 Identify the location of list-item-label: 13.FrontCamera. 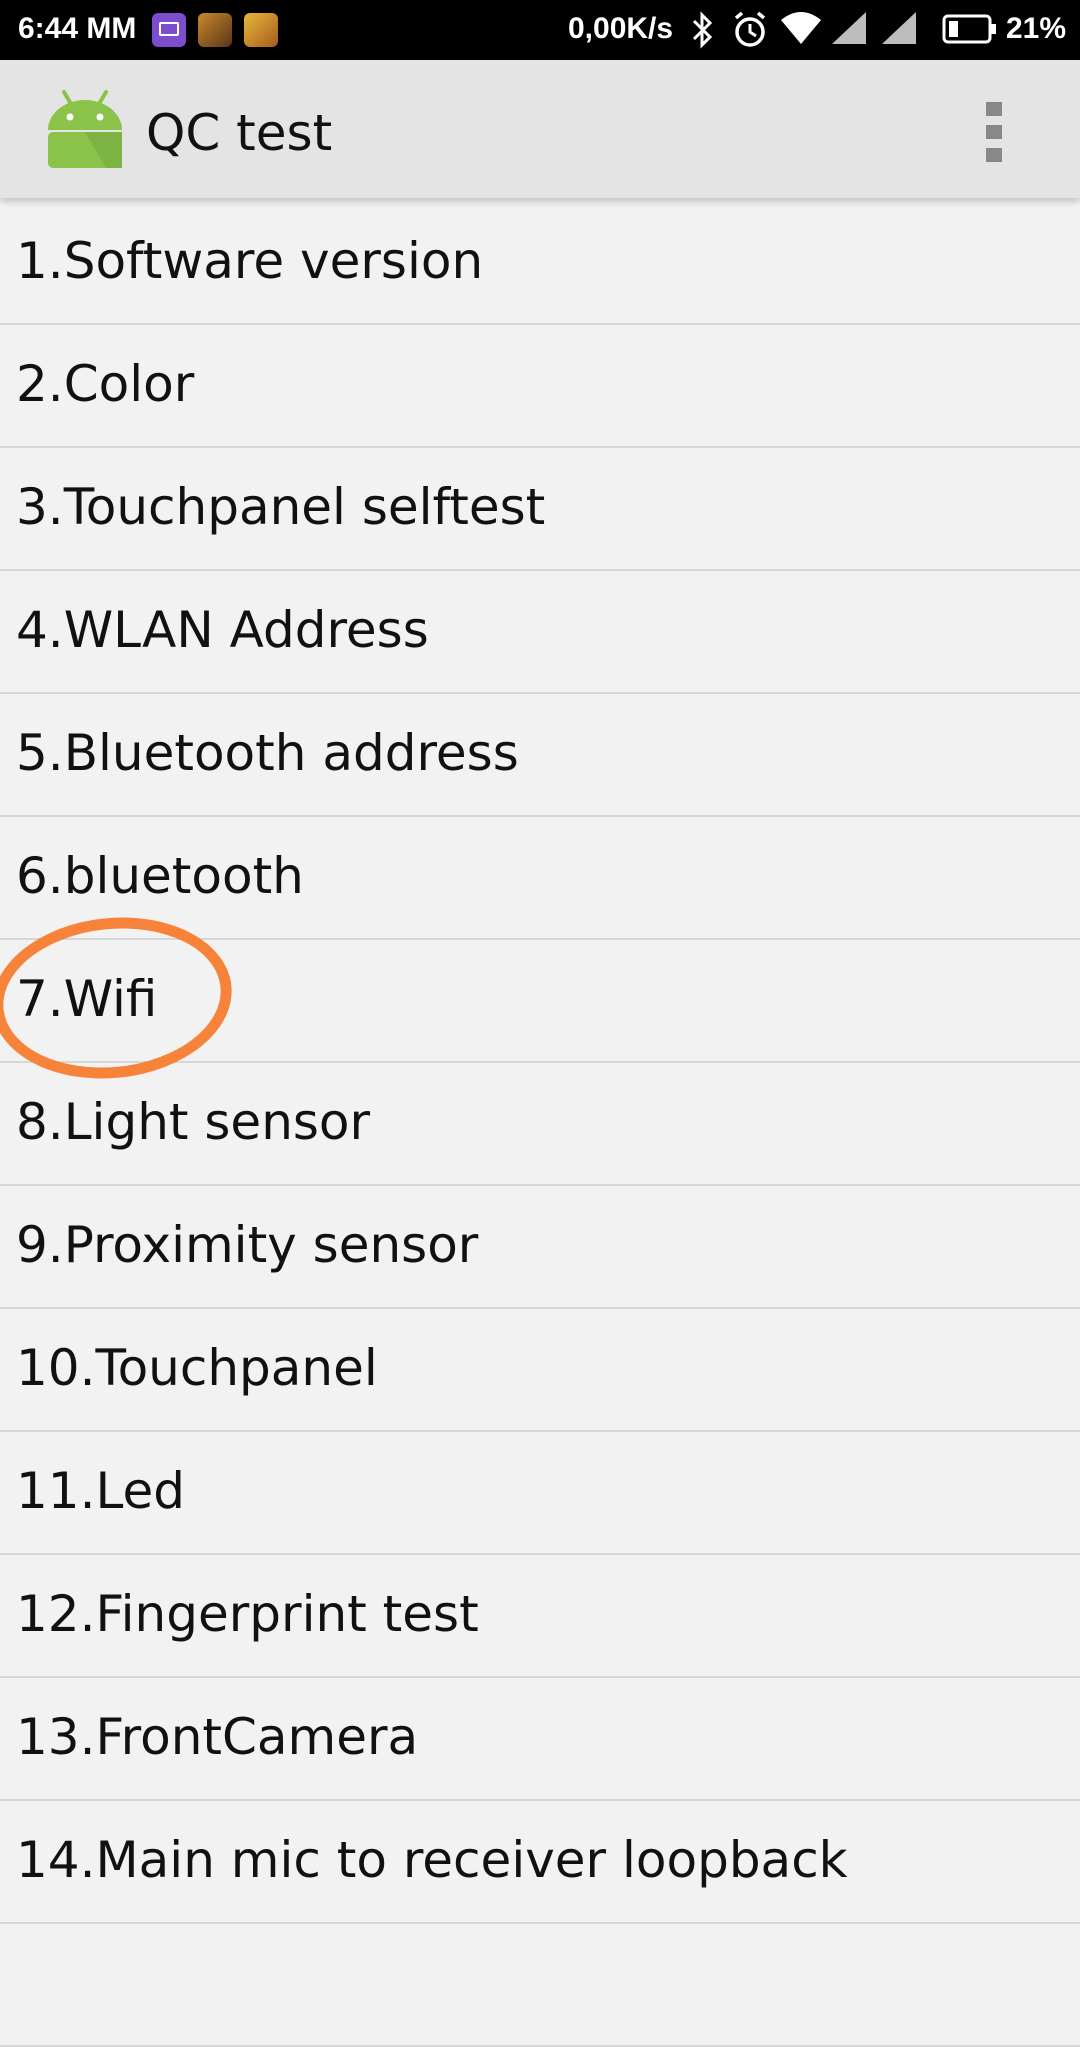
(217, 1737).